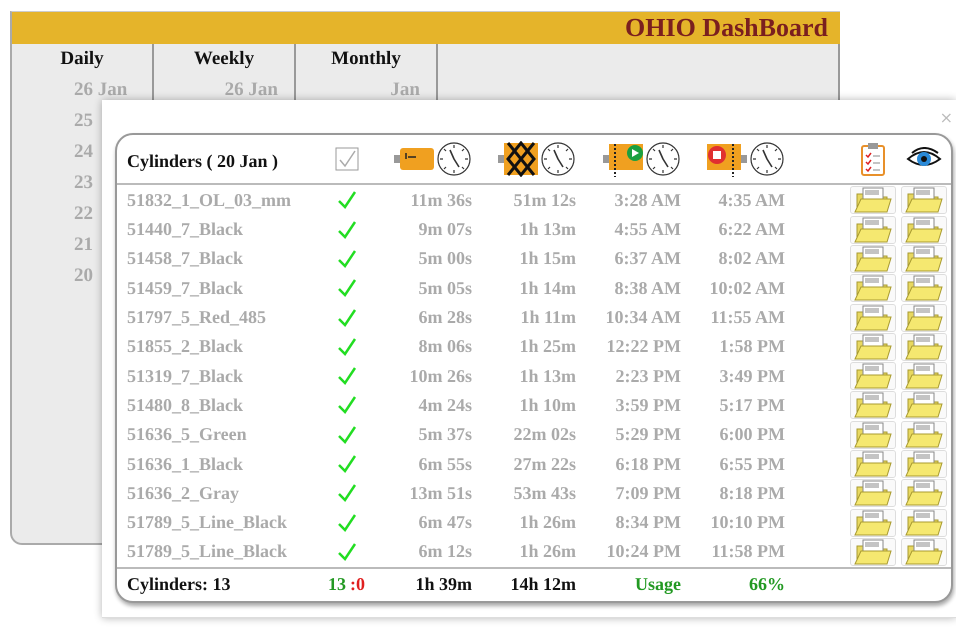  I want to click on table-cell-text: 1h 11m, so click(547, 317).